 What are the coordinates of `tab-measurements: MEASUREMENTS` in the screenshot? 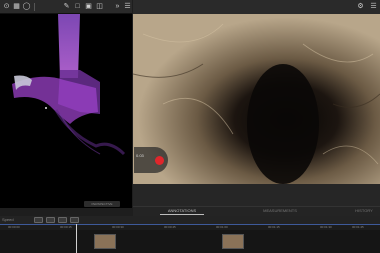 It's located at (280, 211).